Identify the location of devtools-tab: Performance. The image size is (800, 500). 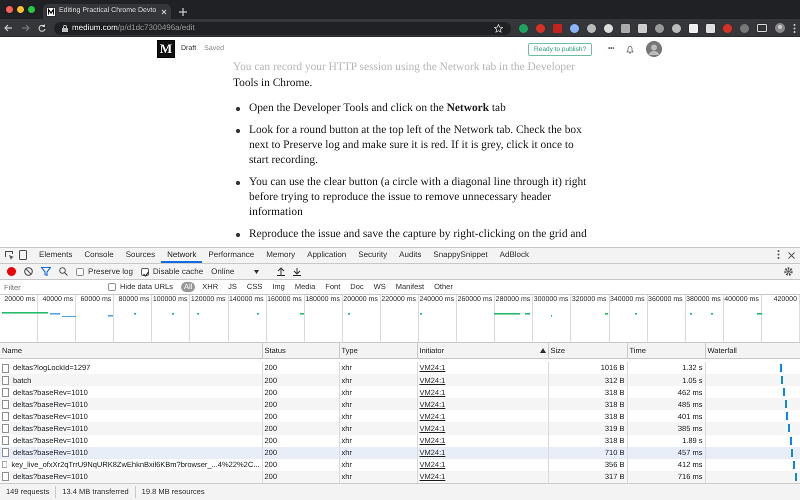
(231, 255).